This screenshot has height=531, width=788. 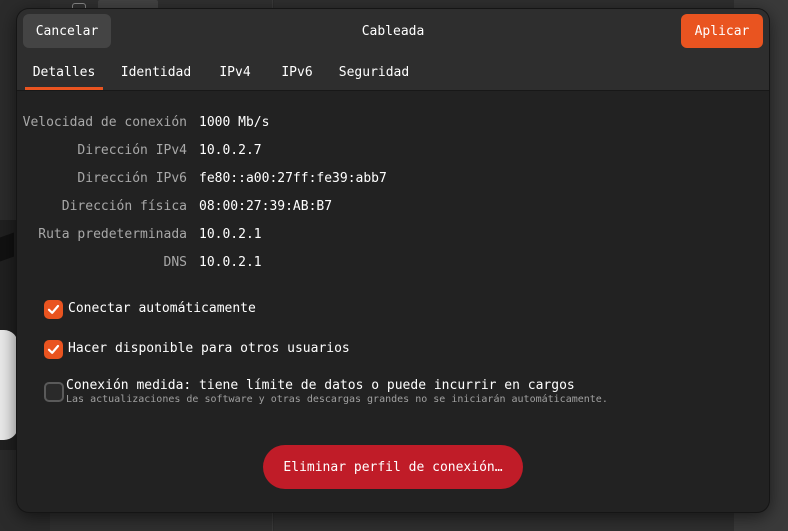 I want to click on apply-button: Aplicar, so click(x=722, y=31).